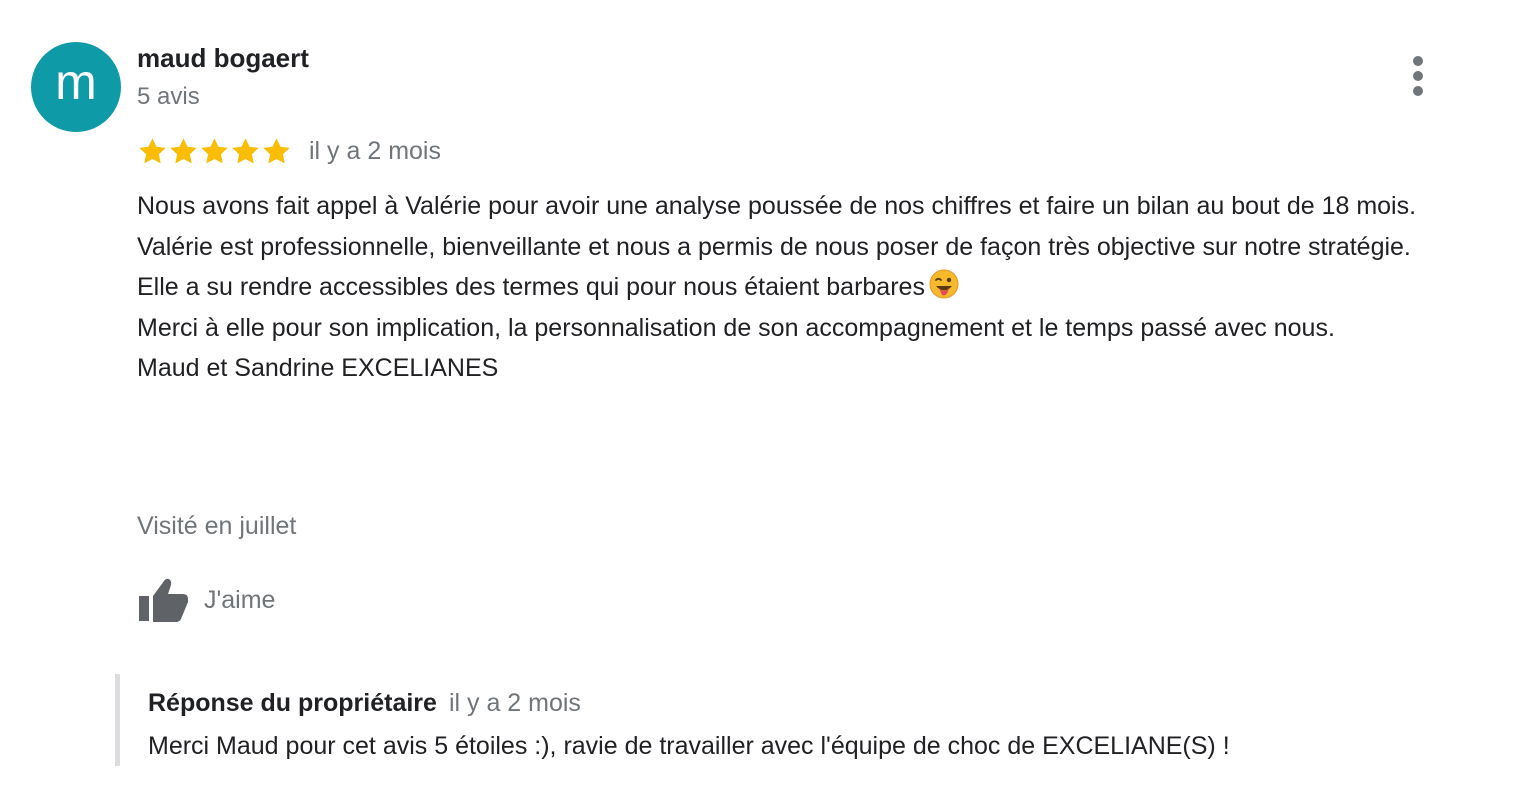  Describe the element at coordinates (240, 599) in the screenshot. I see `like-label: J'aime` at that location.